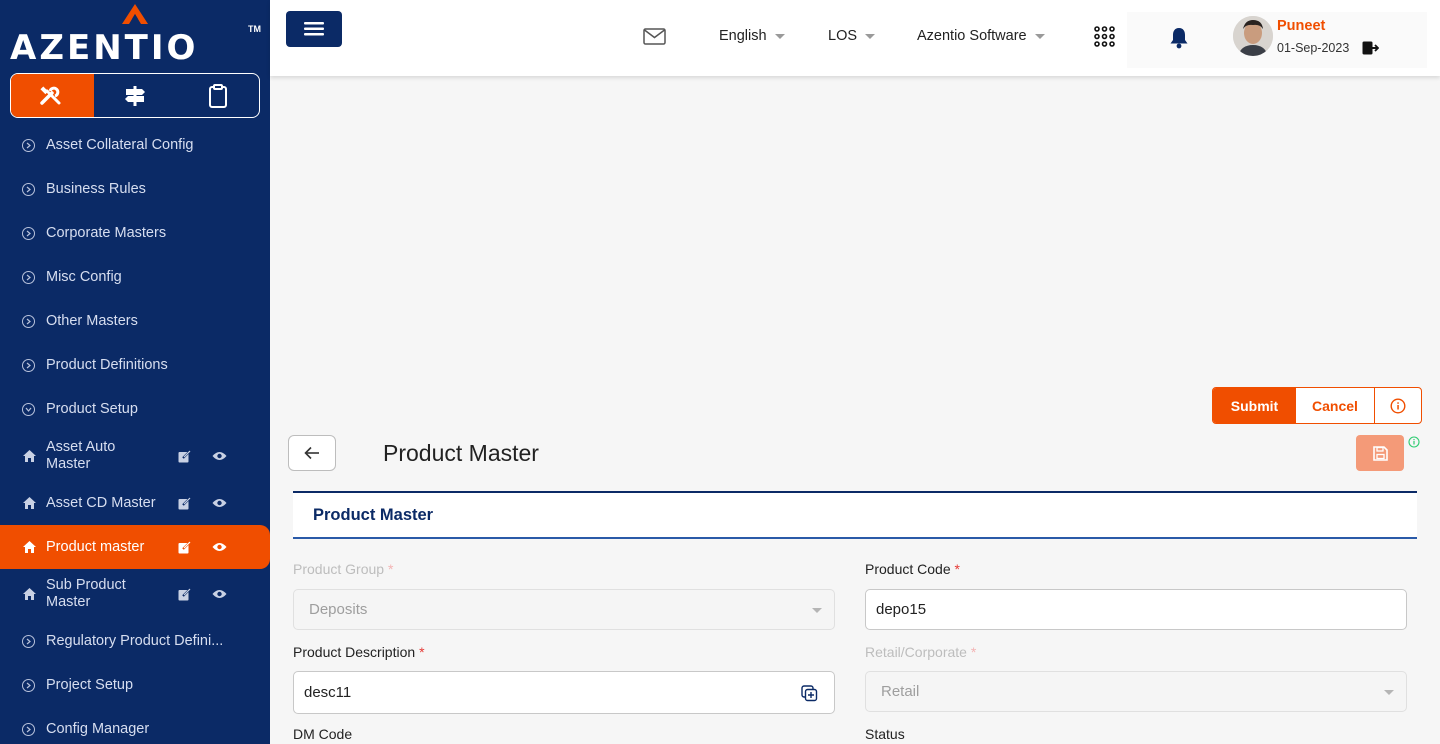 The width and height of the screenshot is (1440, 744). Describe the element at coordinates (1254, 405) in the screenshot. I see `submit-button: Submit` at that location.